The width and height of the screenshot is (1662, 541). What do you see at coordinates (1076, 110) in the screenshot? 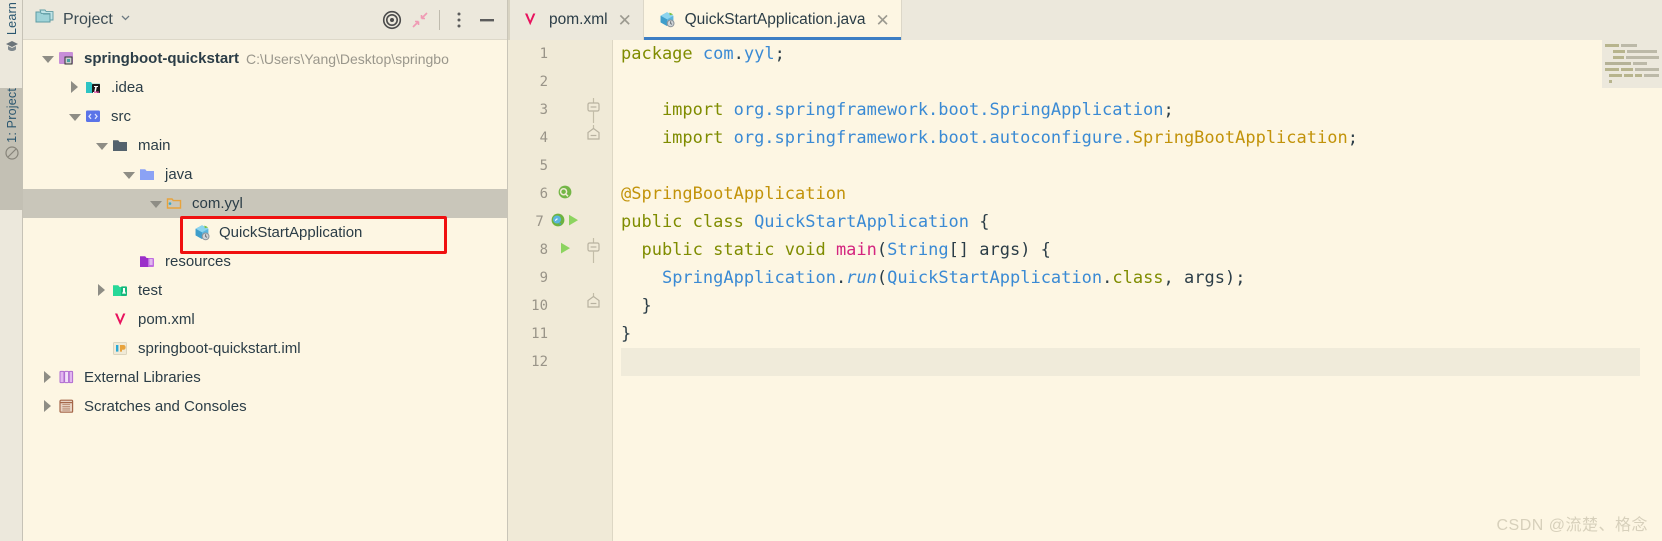
I see `code-token: SpringApplication` at bounding box center [1076, 110].